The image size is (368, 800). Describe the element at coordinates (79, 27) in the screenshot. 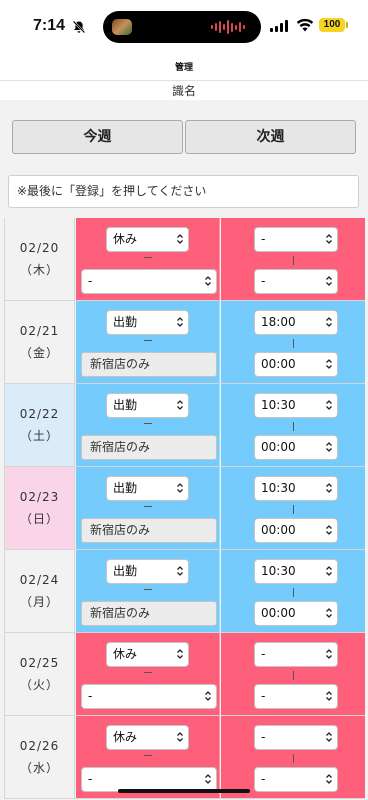

I see `bell-muted-icon` at that location.